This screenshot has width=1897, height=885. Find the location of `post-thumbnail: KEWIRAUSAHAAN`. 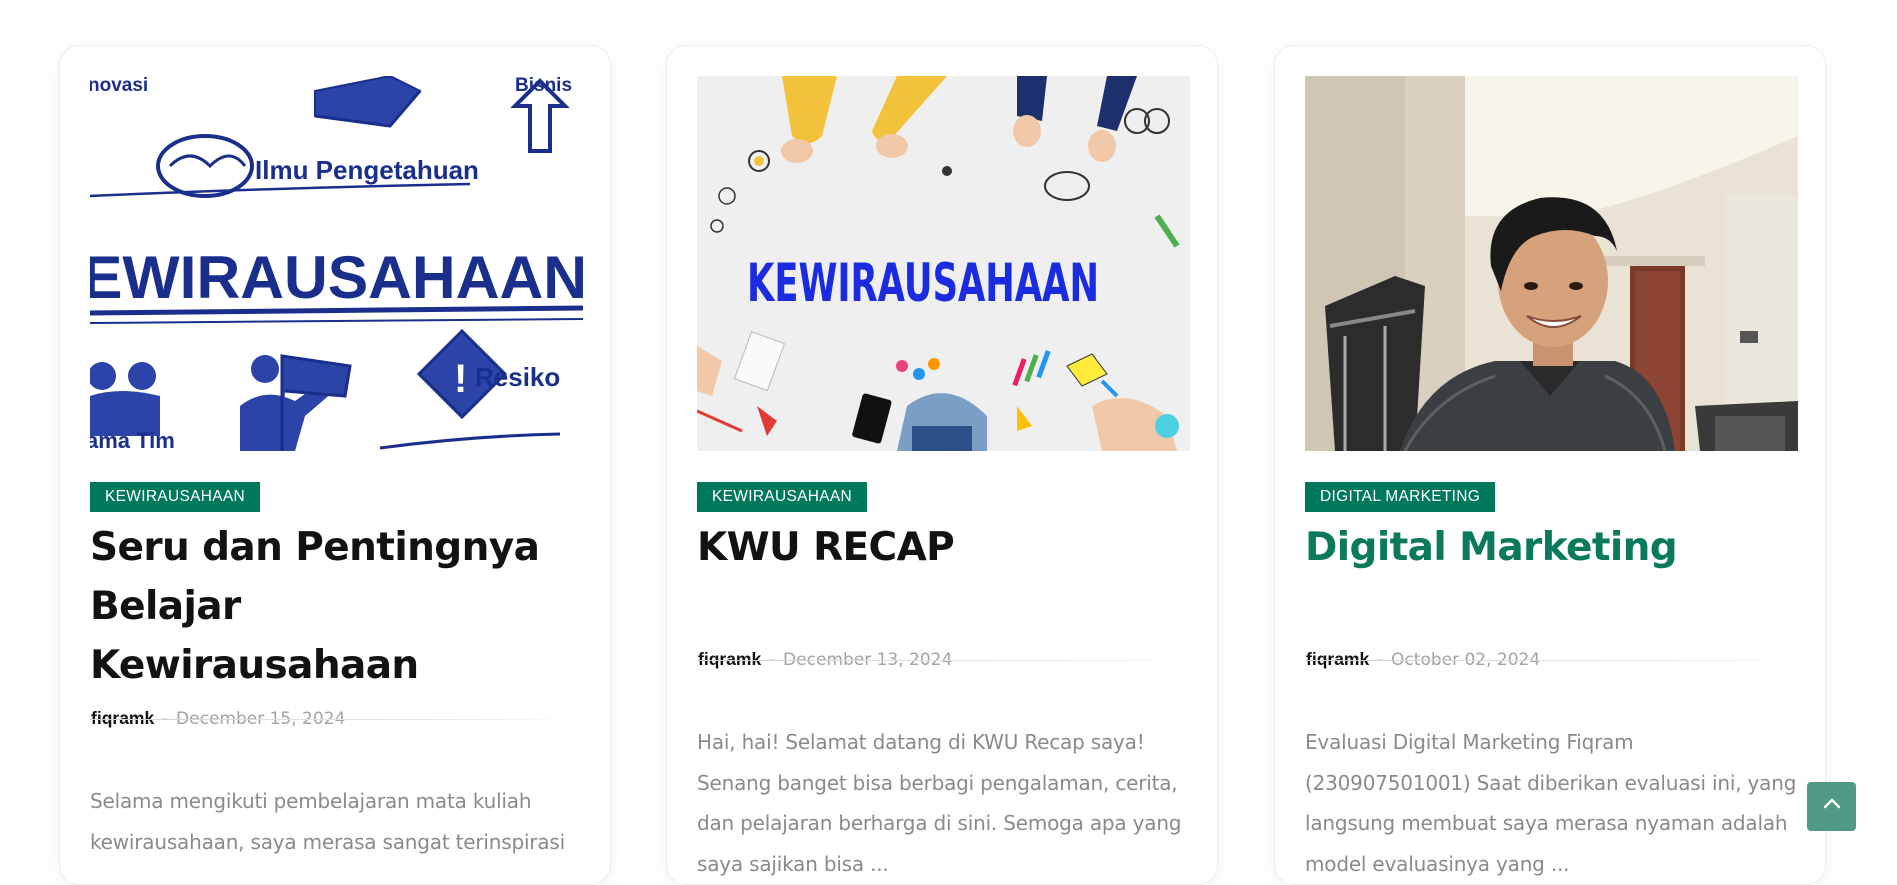

post-thumbnail: KEWIRAUSAHAAN is located at coordinates (943, 263).